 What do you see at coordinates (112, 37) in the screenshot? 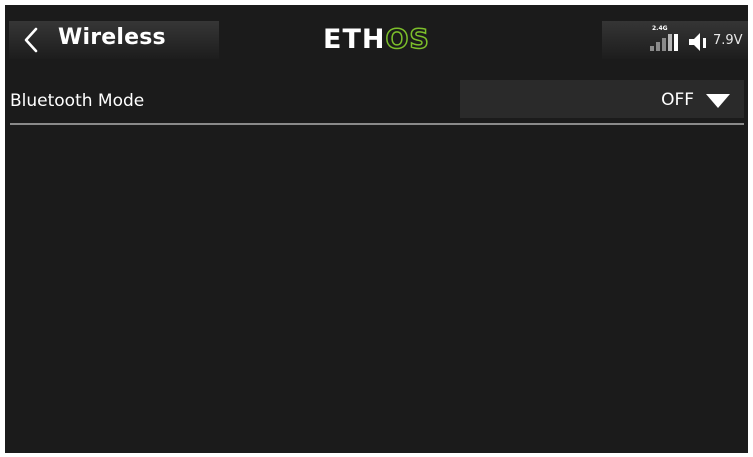
I see `page-title: Wireless` at bounding box center [112, 37].